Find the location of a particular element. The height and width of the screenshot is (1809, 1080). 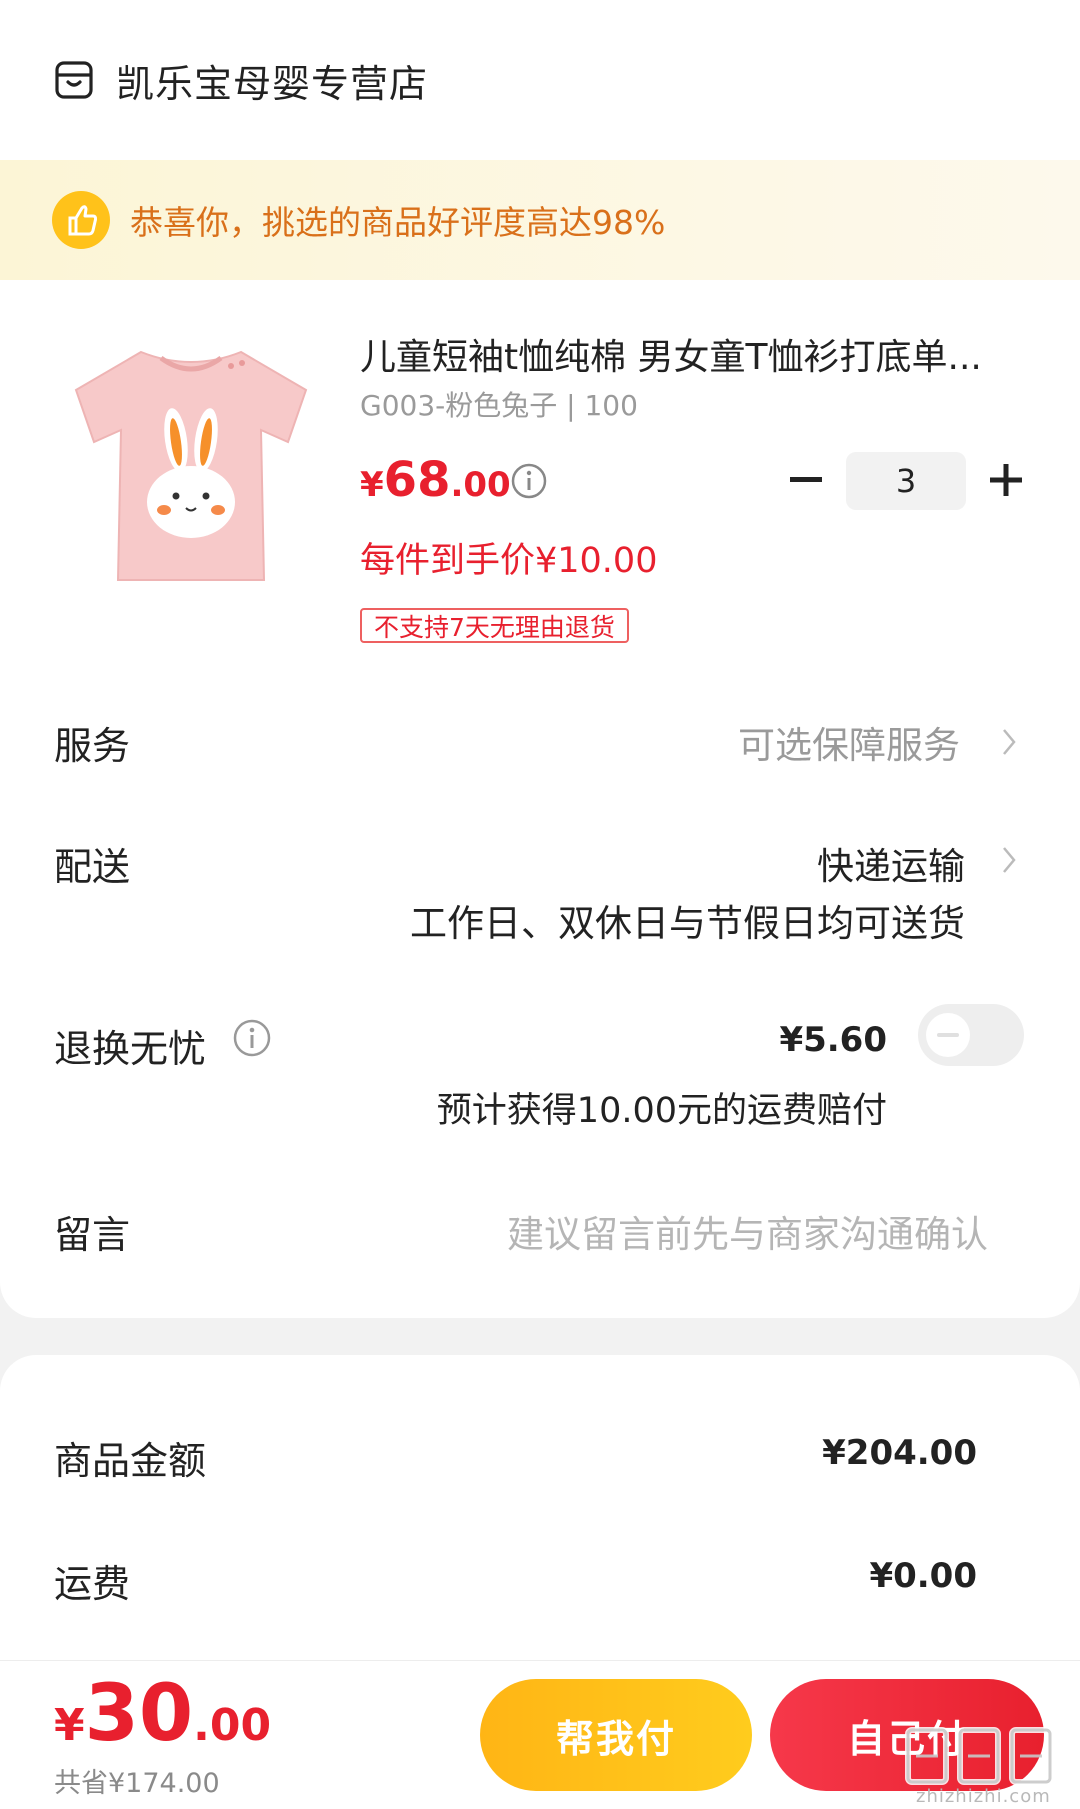

quantity-plus-button is located at coordinates (1006, 480).